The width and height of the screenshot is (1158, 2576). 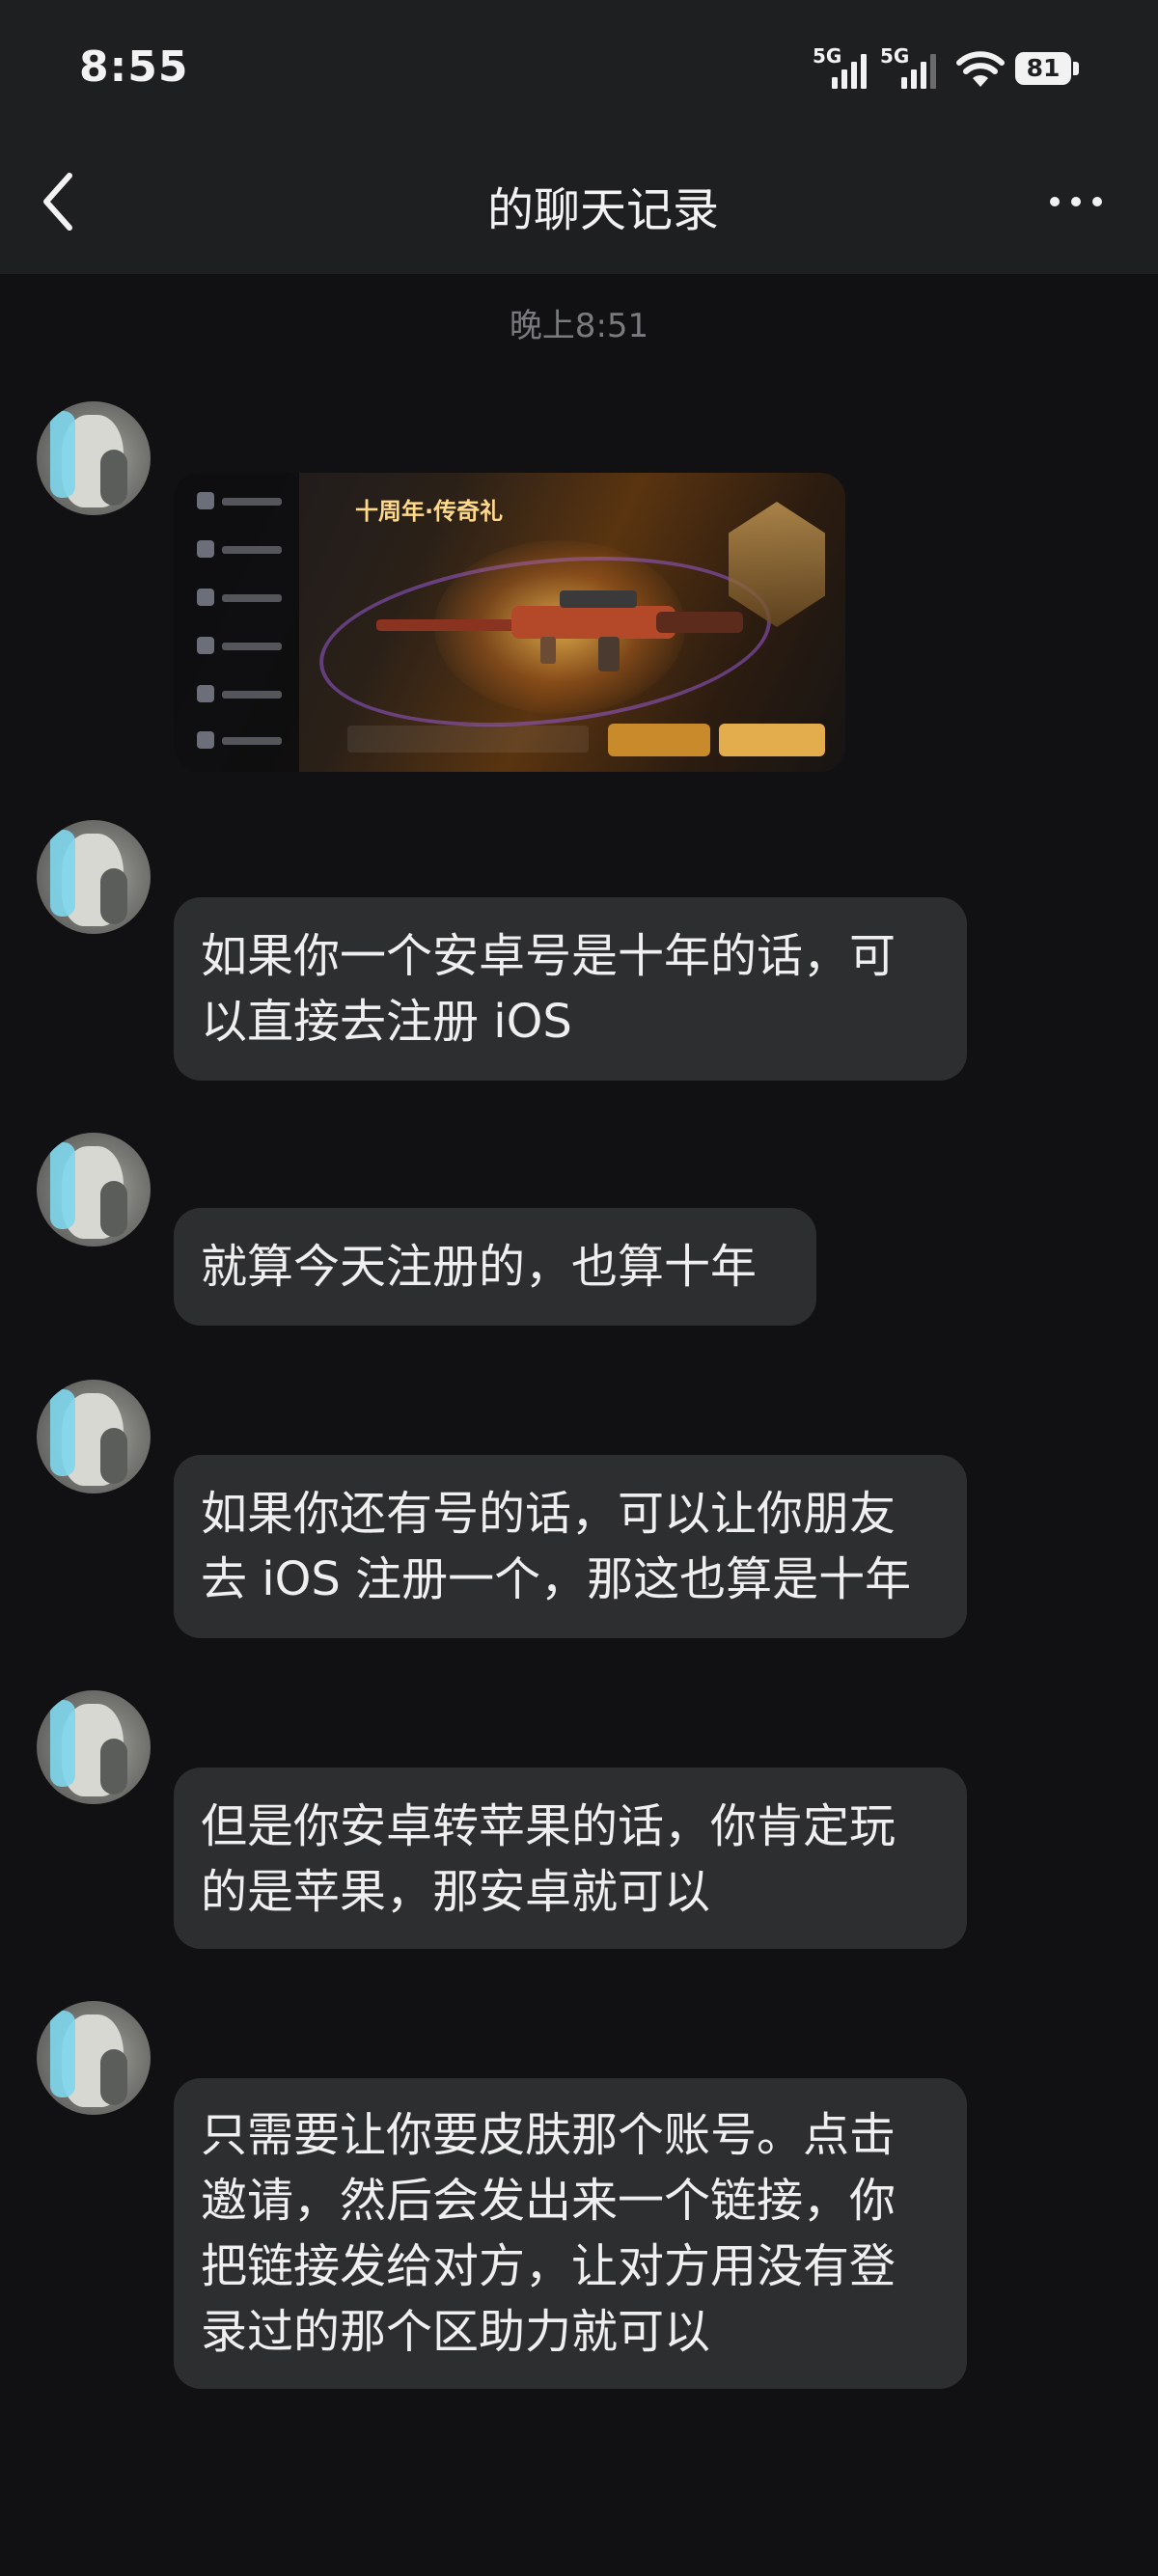 I want to click on rifle-graphic, so click(x=559, y=630).